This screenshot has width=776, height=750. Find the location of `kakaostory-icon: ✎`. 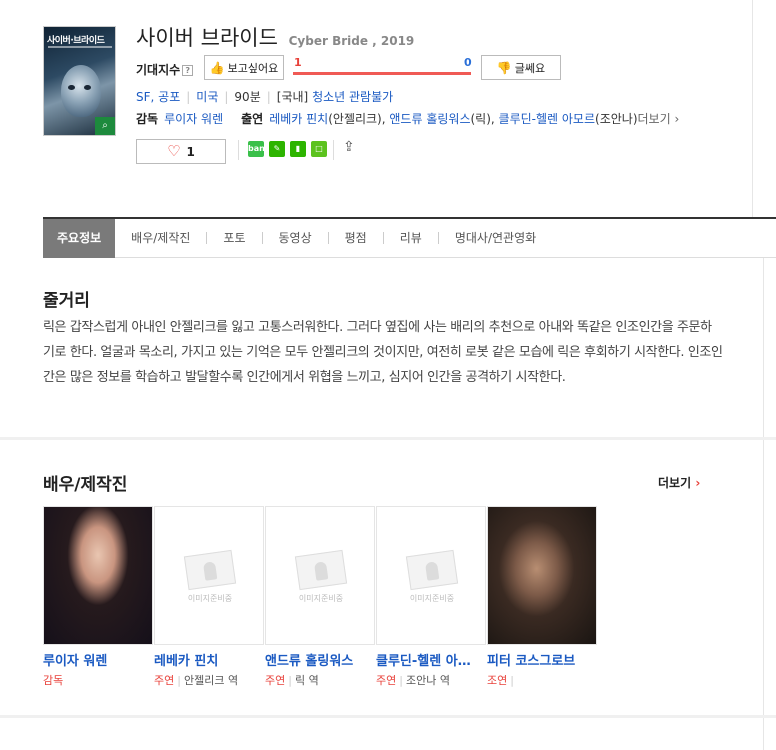

kakaostory-icon: ✎ is located at coordinates (277, 149).